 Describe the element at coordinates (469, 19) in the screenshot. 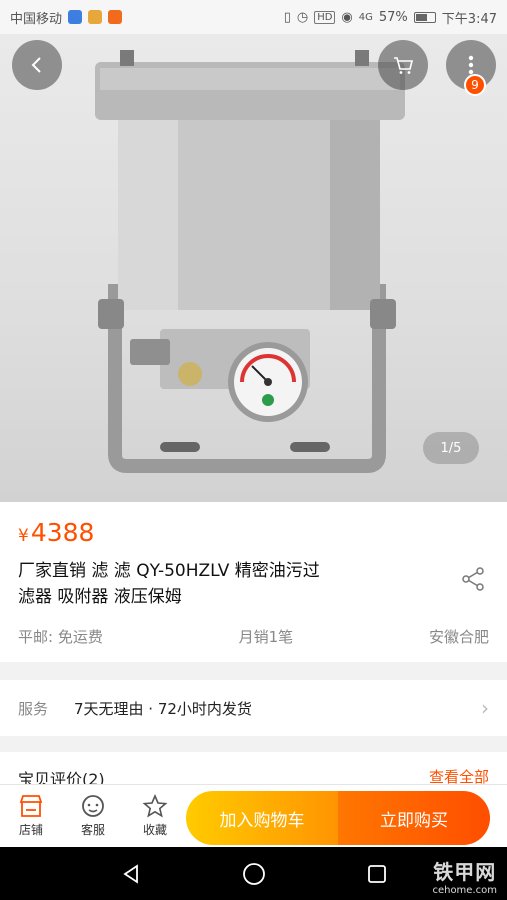

I see `clock: 下午3:47` at that location.